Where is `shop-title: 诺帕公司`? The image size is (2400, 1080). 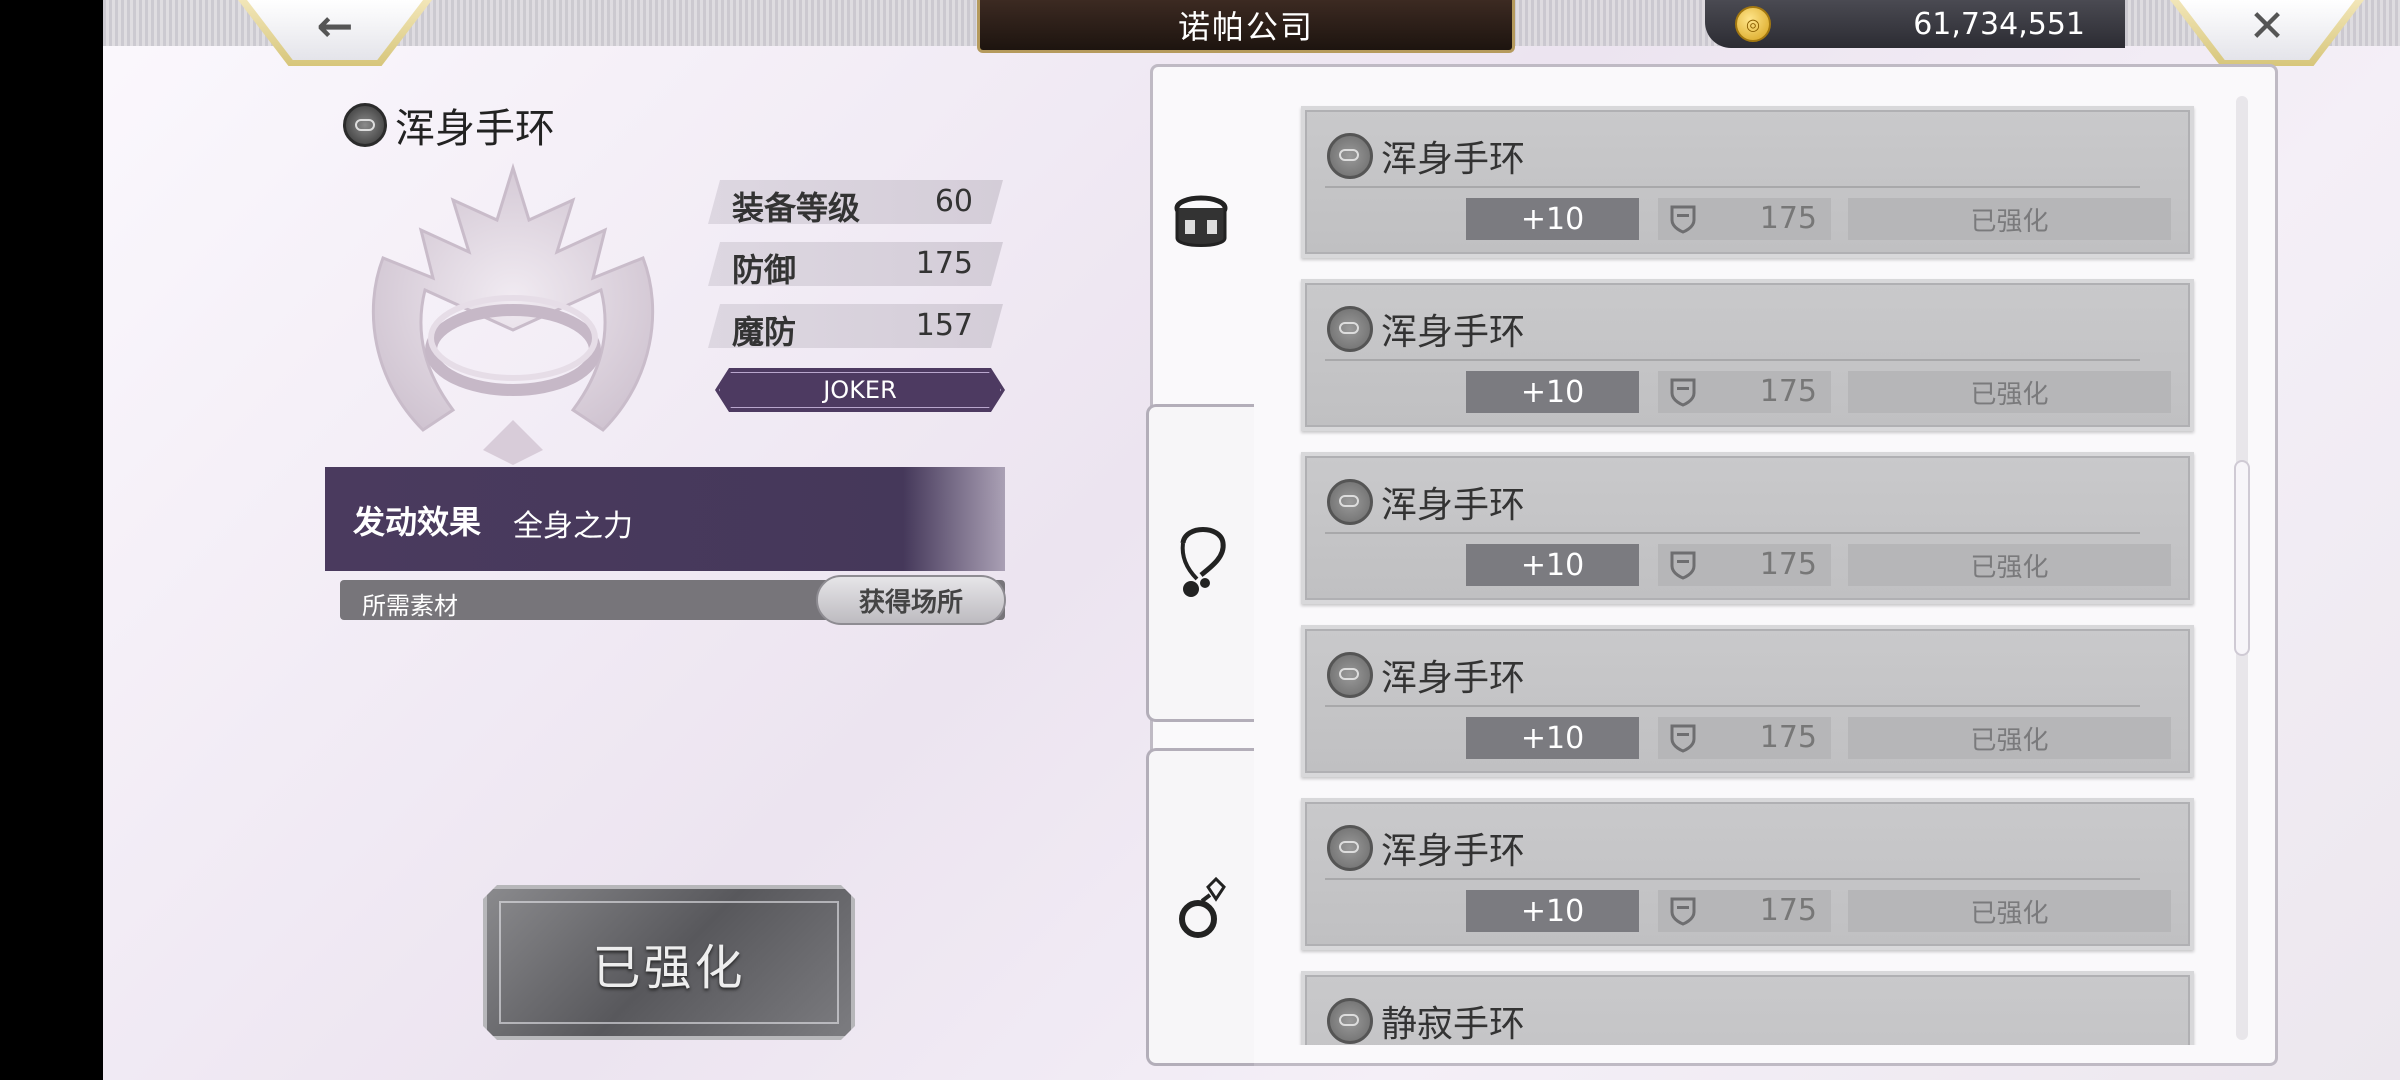
shop-title: 诺帕公司 is located at coordinates (1246, 26).